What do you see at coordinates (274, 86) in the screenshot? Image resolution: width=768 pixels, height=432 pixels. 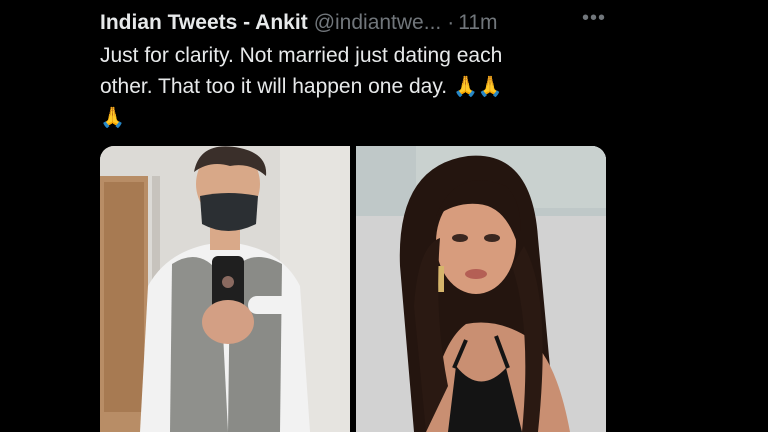 I see `tweet-text-line-2-text: other. That too it will happen one day.` at bounding box center [274, 86].